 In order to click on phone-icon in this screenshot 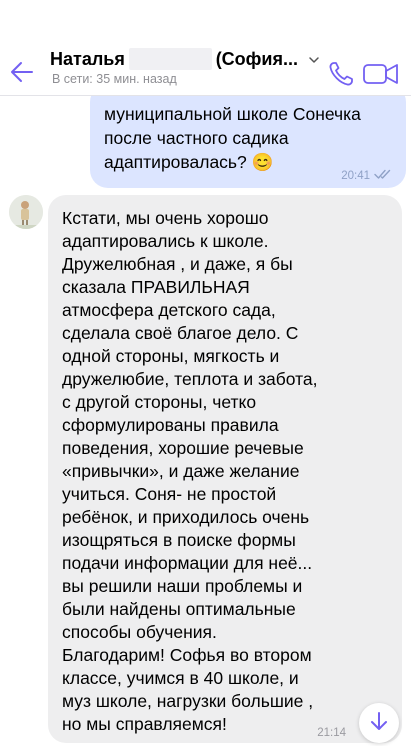, I will do `click(341, 77)`.